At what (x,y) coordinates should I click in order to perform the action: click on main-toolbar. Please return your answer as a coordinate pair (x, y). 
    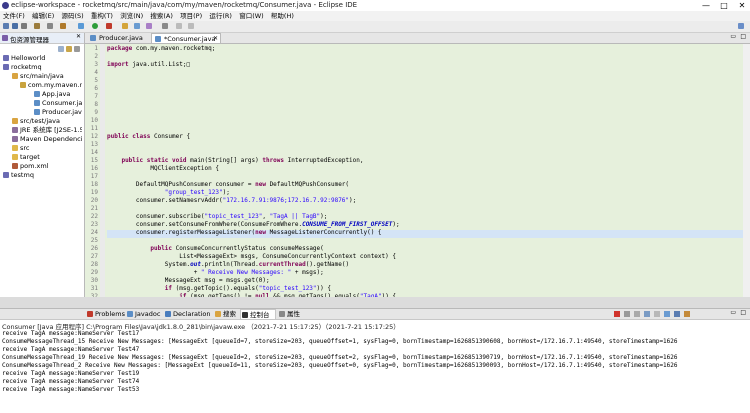
    Looking at the image, I should click on (375, 27).